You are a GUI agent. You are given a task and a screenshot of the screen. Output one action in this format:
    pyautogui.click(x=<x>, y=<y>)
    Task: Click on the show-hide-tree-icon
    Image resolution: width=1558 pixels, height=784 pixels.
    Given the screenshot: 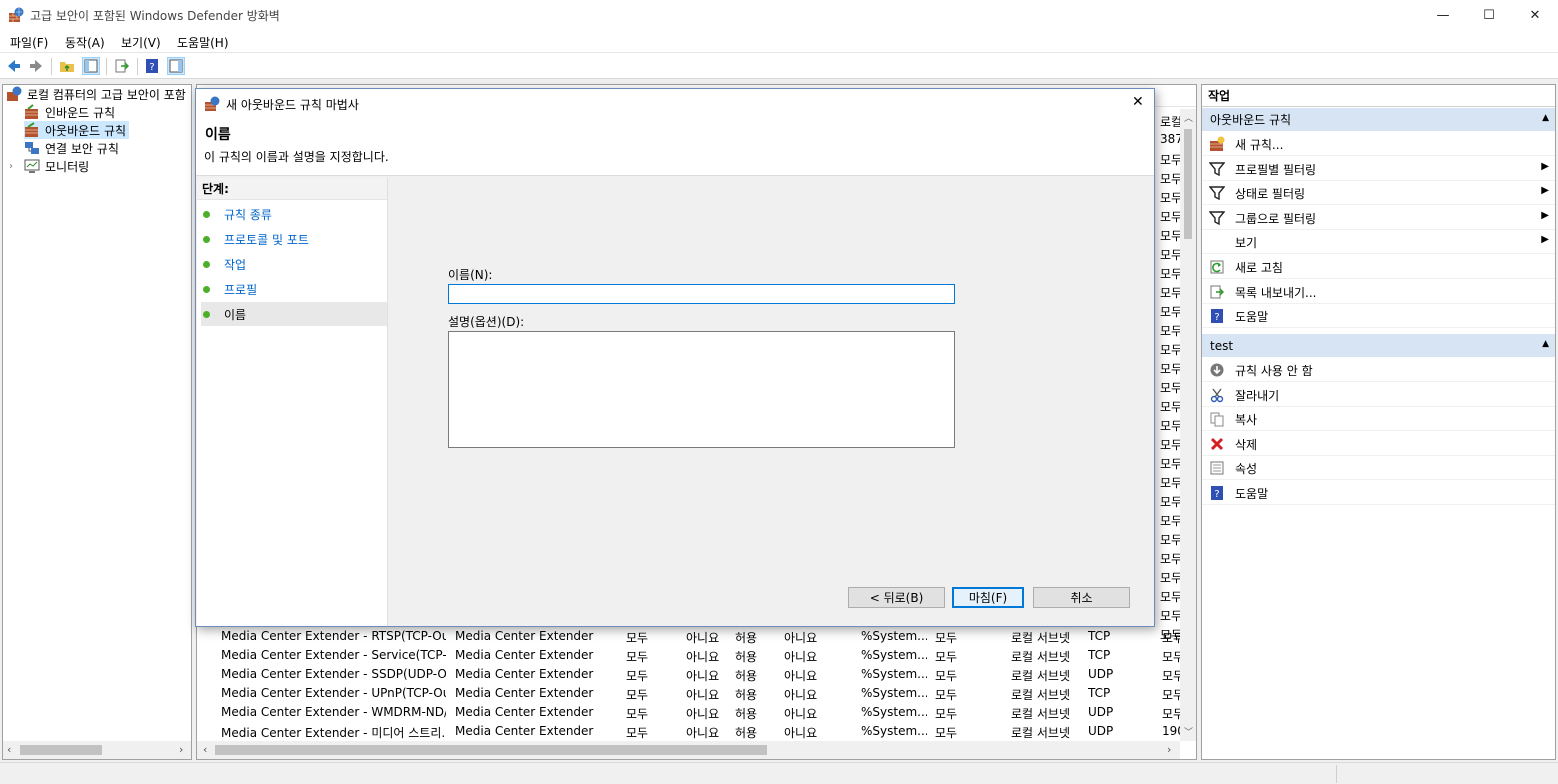 What is the action you would take?
    pyautogui.click(x=91, y=66)
    